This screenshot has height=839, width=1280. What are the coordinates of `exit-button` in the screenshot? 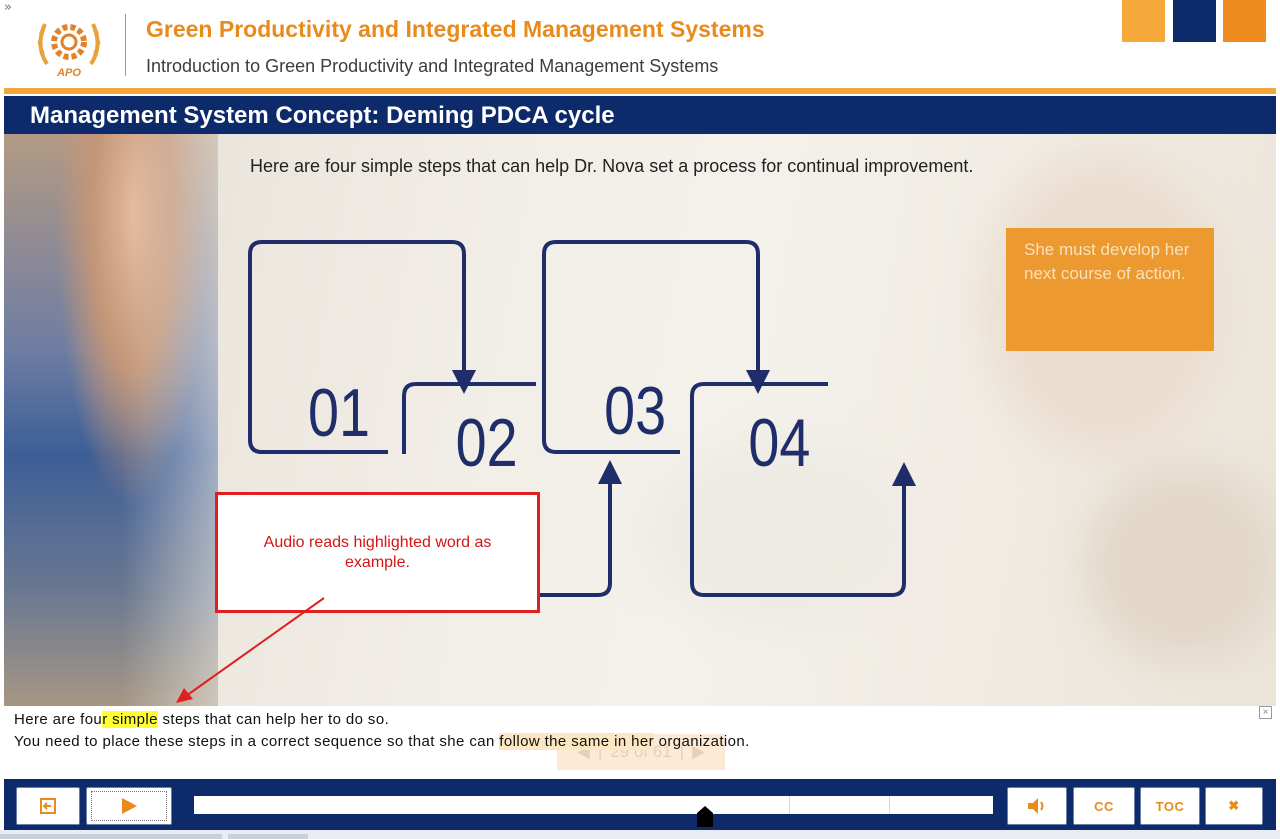 It's located at (48, 806).